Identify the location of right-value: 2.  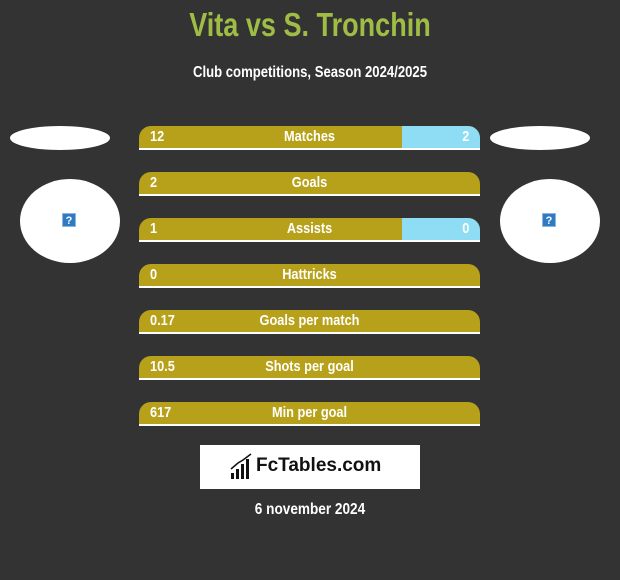
(465, 136).